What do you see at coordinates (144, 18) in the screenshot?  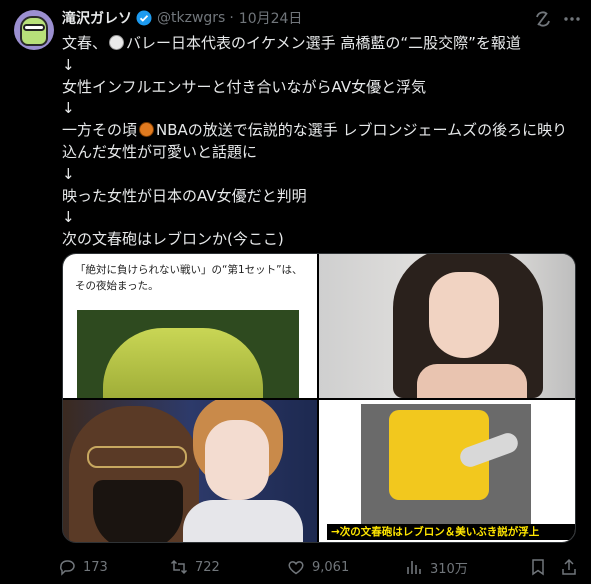 I see `verified-badge-icon` at bounding box center [144, 18].